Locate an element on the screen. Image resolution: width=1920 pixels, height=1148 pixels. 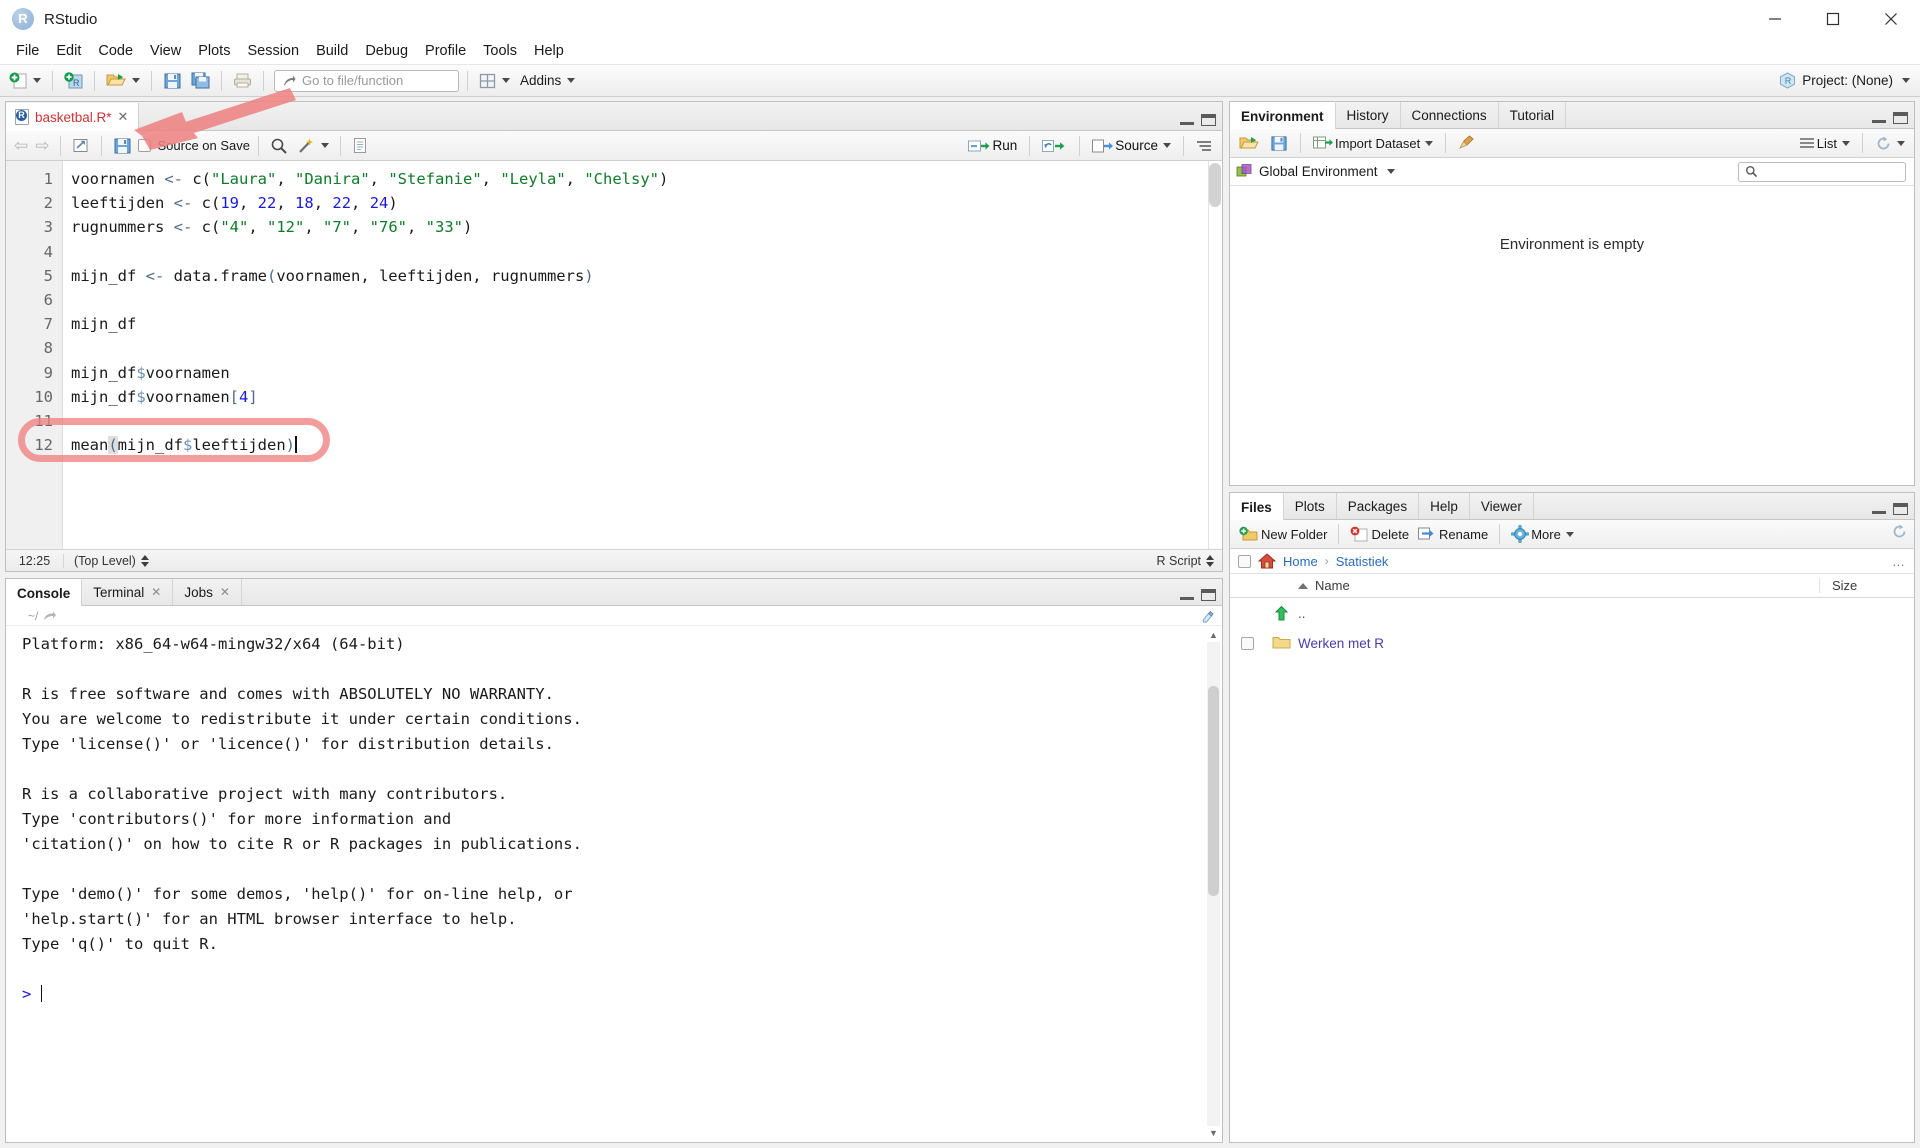
print-button is located at coordinates (242, 81).